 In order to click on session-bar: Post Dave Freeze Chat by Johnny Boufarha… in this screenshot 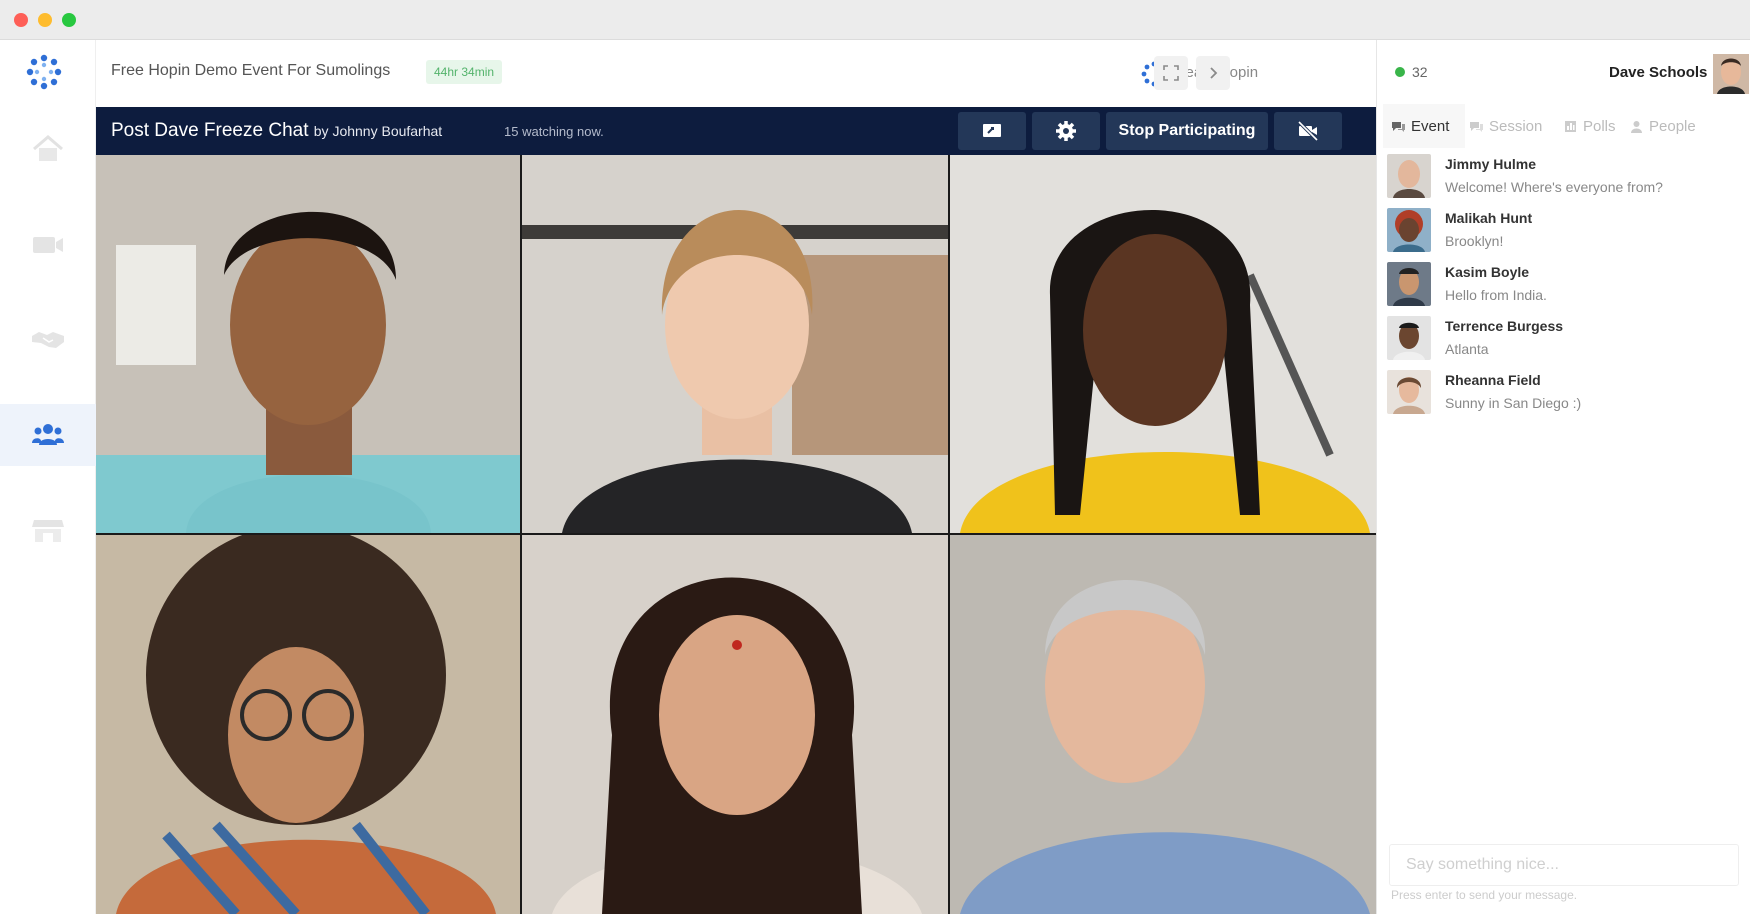, I will do `click(736, 131)`.